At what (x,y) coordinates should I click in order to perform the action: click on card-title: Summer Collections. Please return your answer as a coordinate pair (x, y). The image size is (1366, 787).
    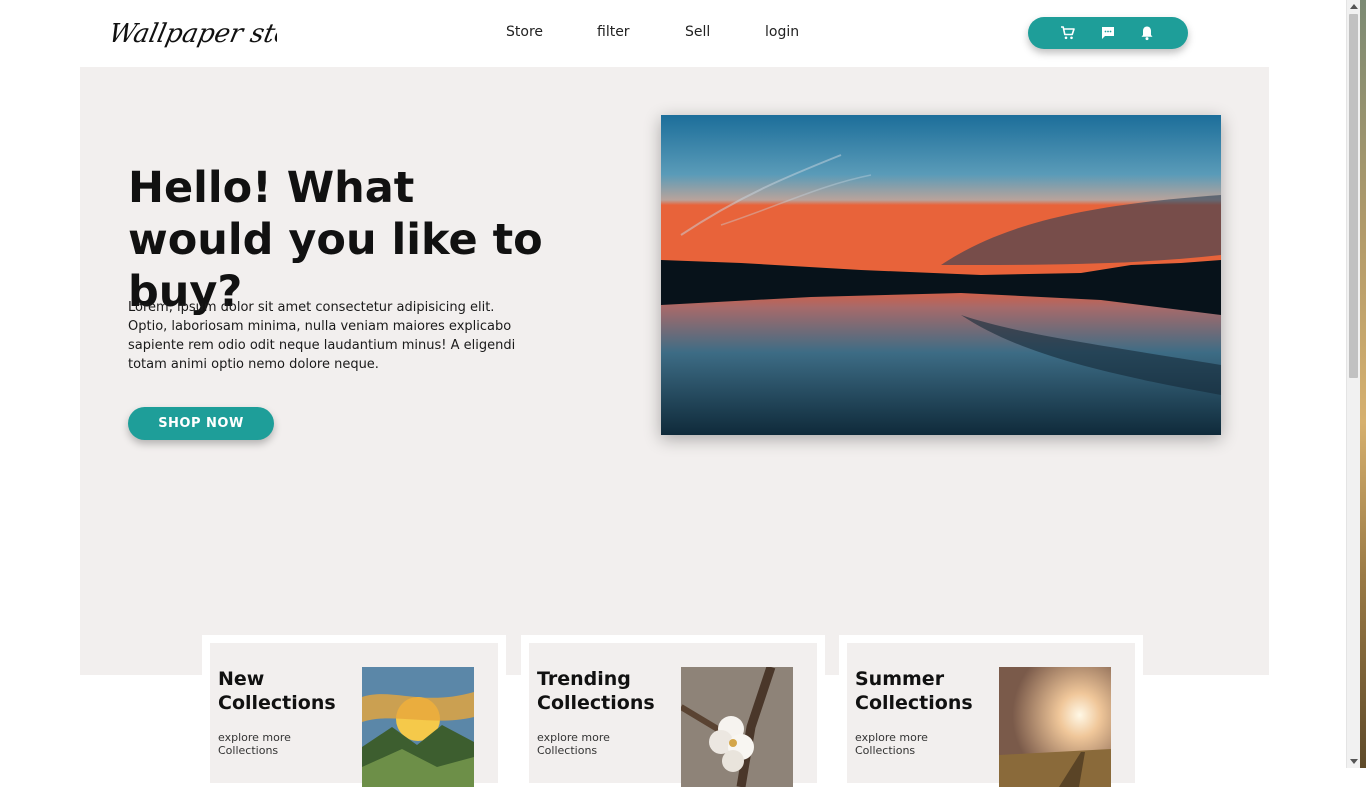
    Looking at the image, I should click on (914, 691).